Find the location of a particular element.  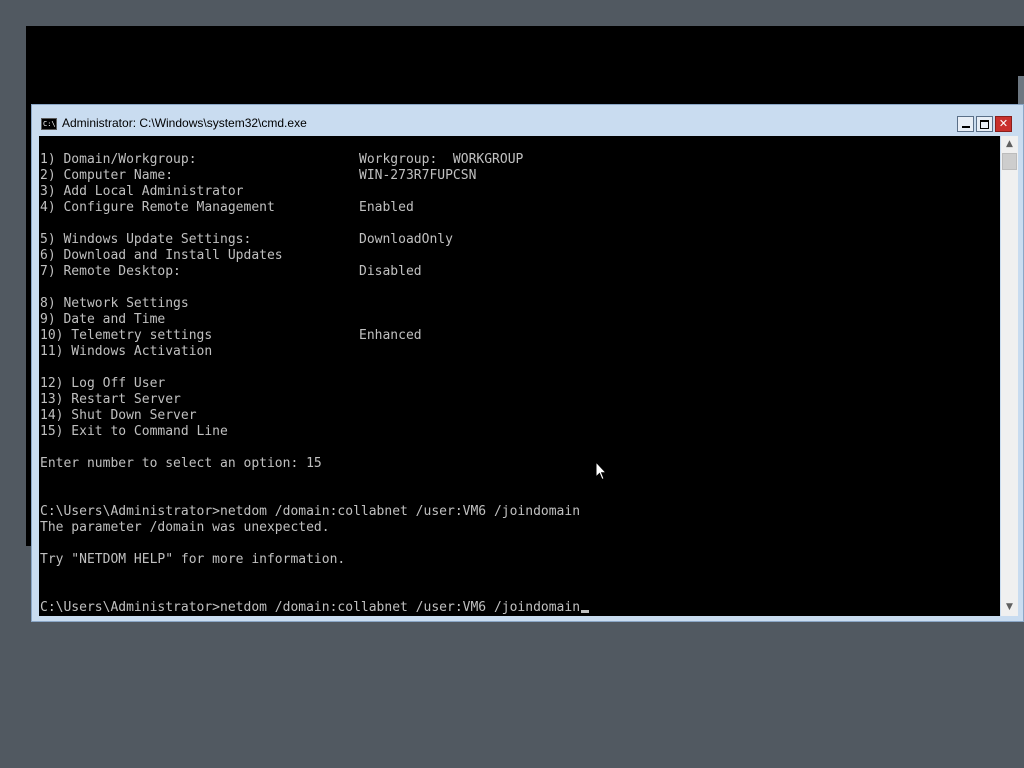

menu-item-label: 12) Log Off User is located at coordinates (103, 383).